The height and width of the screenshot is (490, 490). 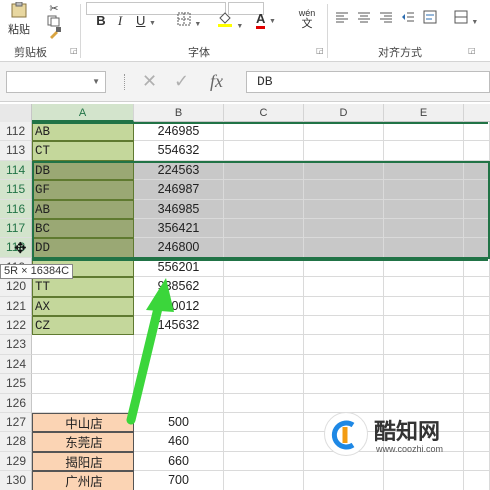 I want to click on format-painter-button, so click(x=55, y=35).